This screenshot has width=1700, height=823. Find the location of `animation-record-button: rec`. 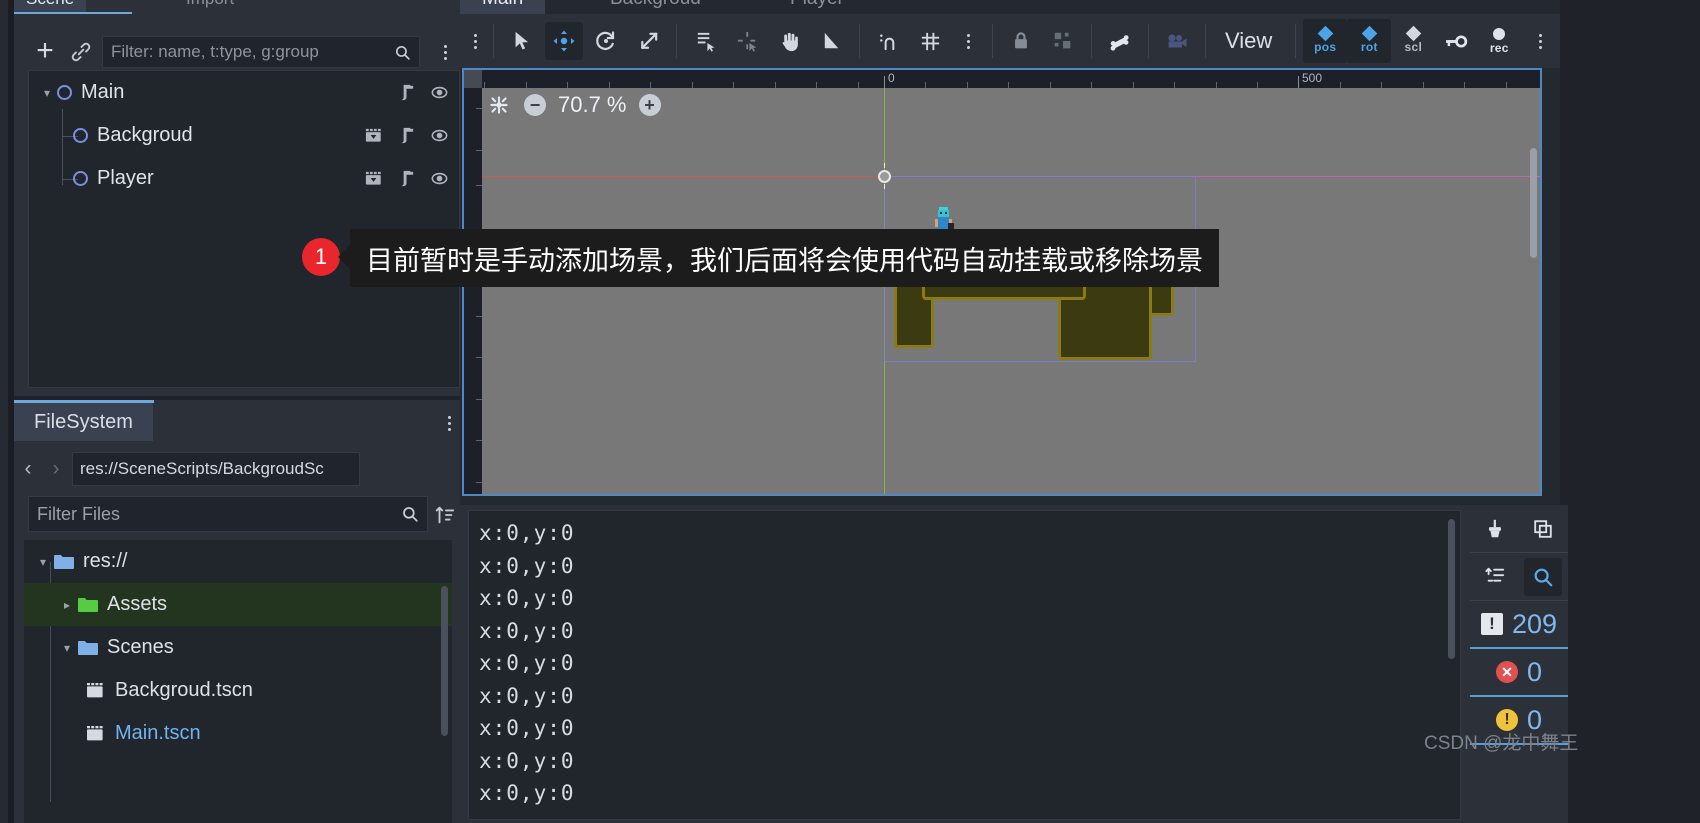

animation-record-button: rec is located at coordinates (1499, 41).